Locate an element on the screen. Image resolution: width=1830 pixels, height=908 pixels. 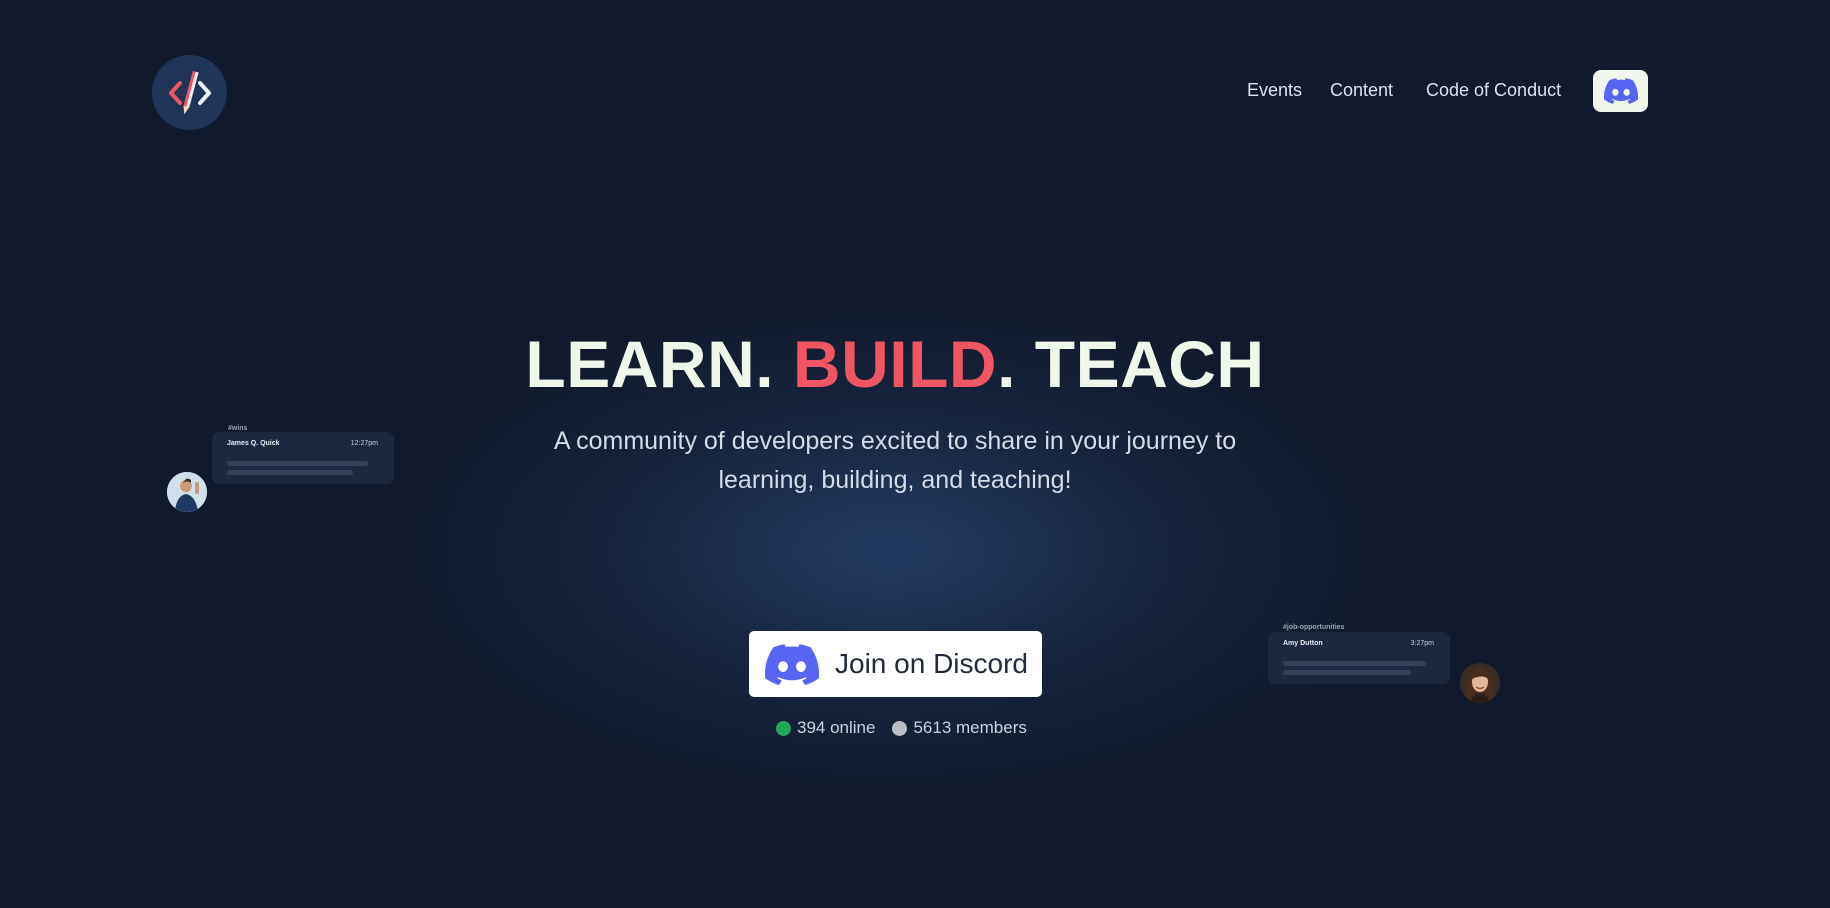
nav-link-events: Events is located at coordinates (1274, 90).